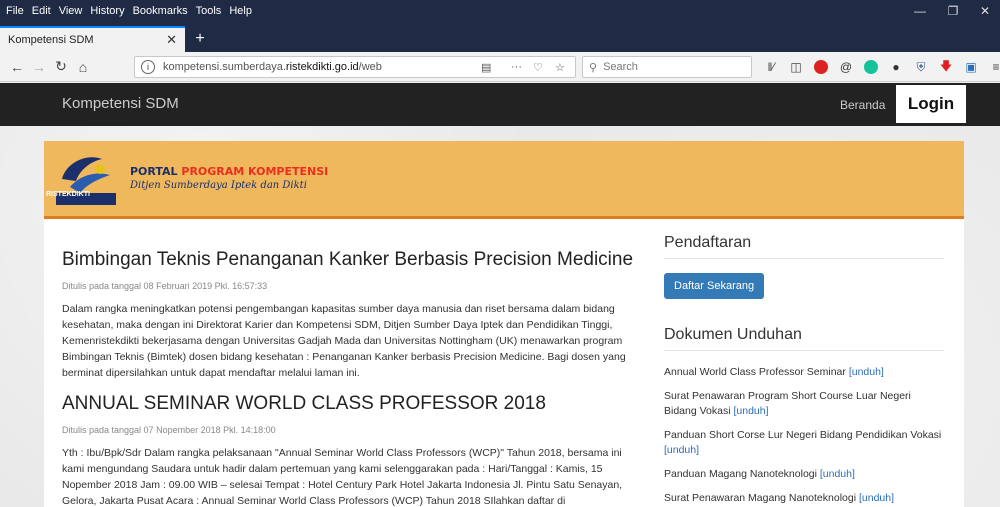 The width and height of the screenshot is (1000, 507). What do you see at coordinates (871, 67) in the screenshot?
I see `grammarly-icon` at bounding box center [871, 67].